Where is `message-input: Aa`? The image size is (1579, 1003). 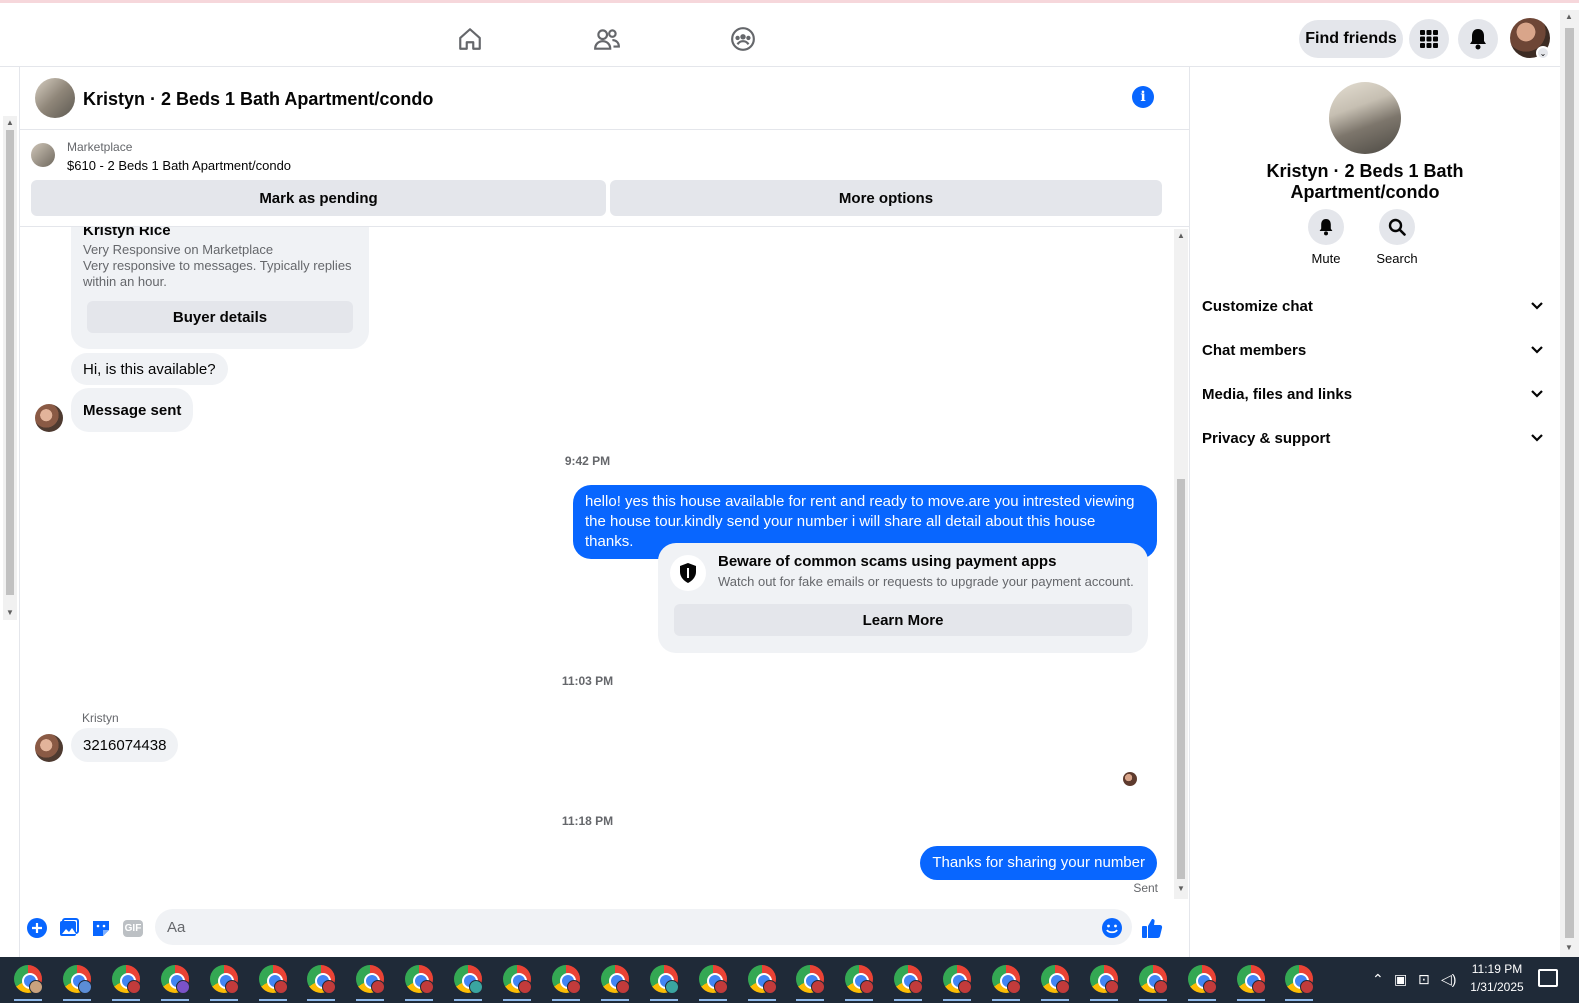
message-input: Aa is located at coordinates (643, 927).